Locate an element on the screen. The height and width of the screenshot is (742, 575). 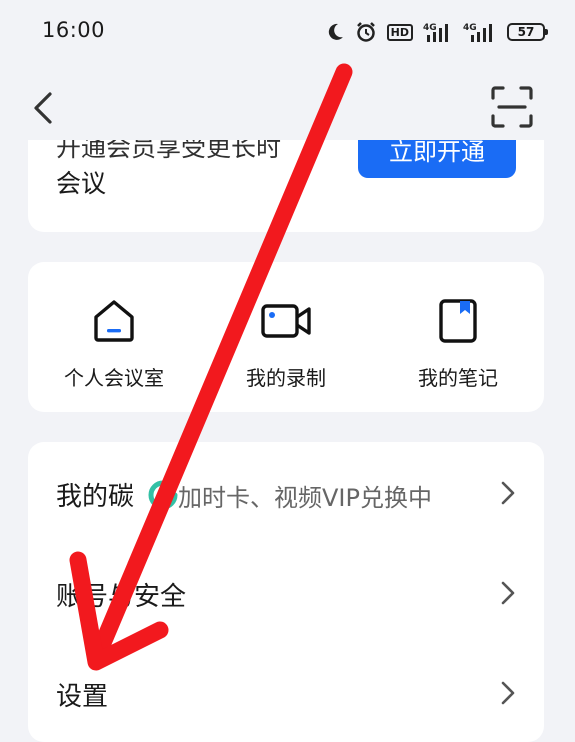
promo-card: 开通会员享受更长时 会议 立即开通 is located at coordinates (286, 186).